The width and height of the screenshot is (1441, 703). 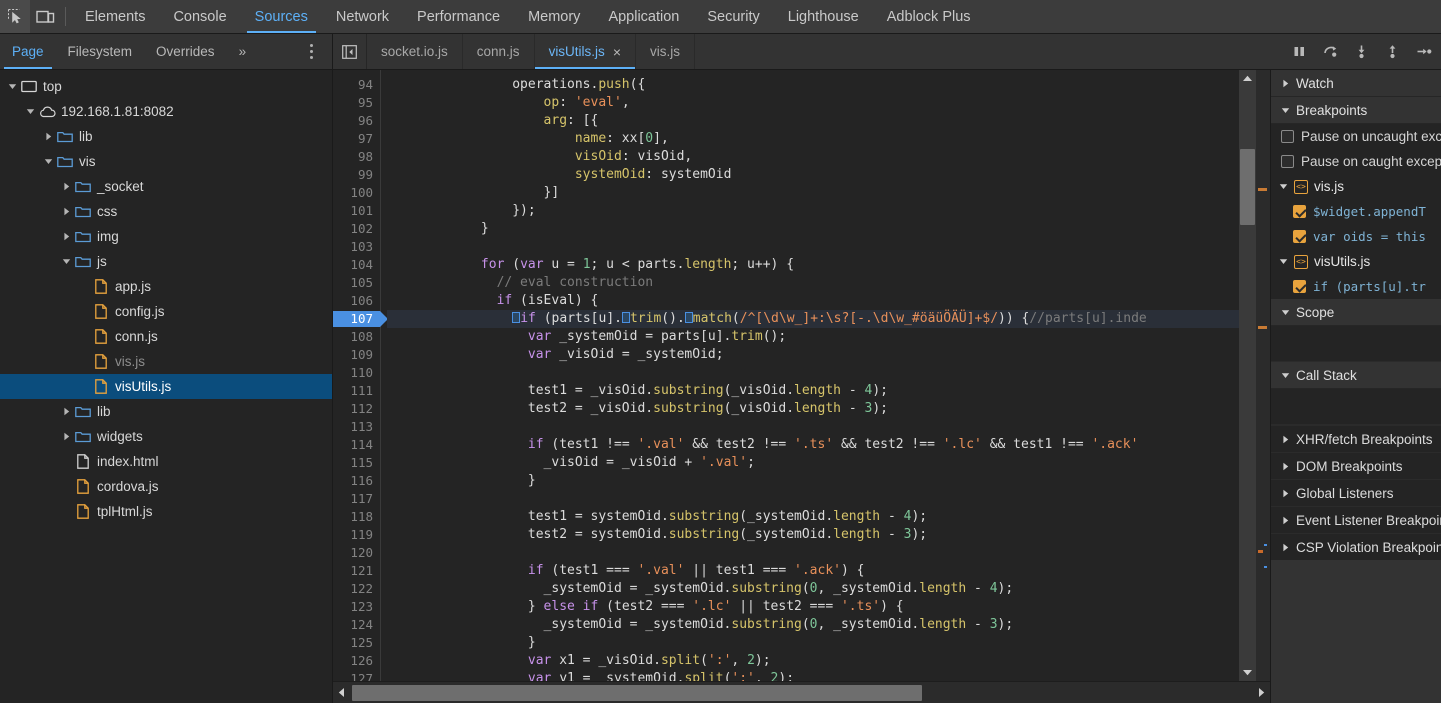 I want to click on tree-item-widgets: widgets, so click(x=166, y=436).